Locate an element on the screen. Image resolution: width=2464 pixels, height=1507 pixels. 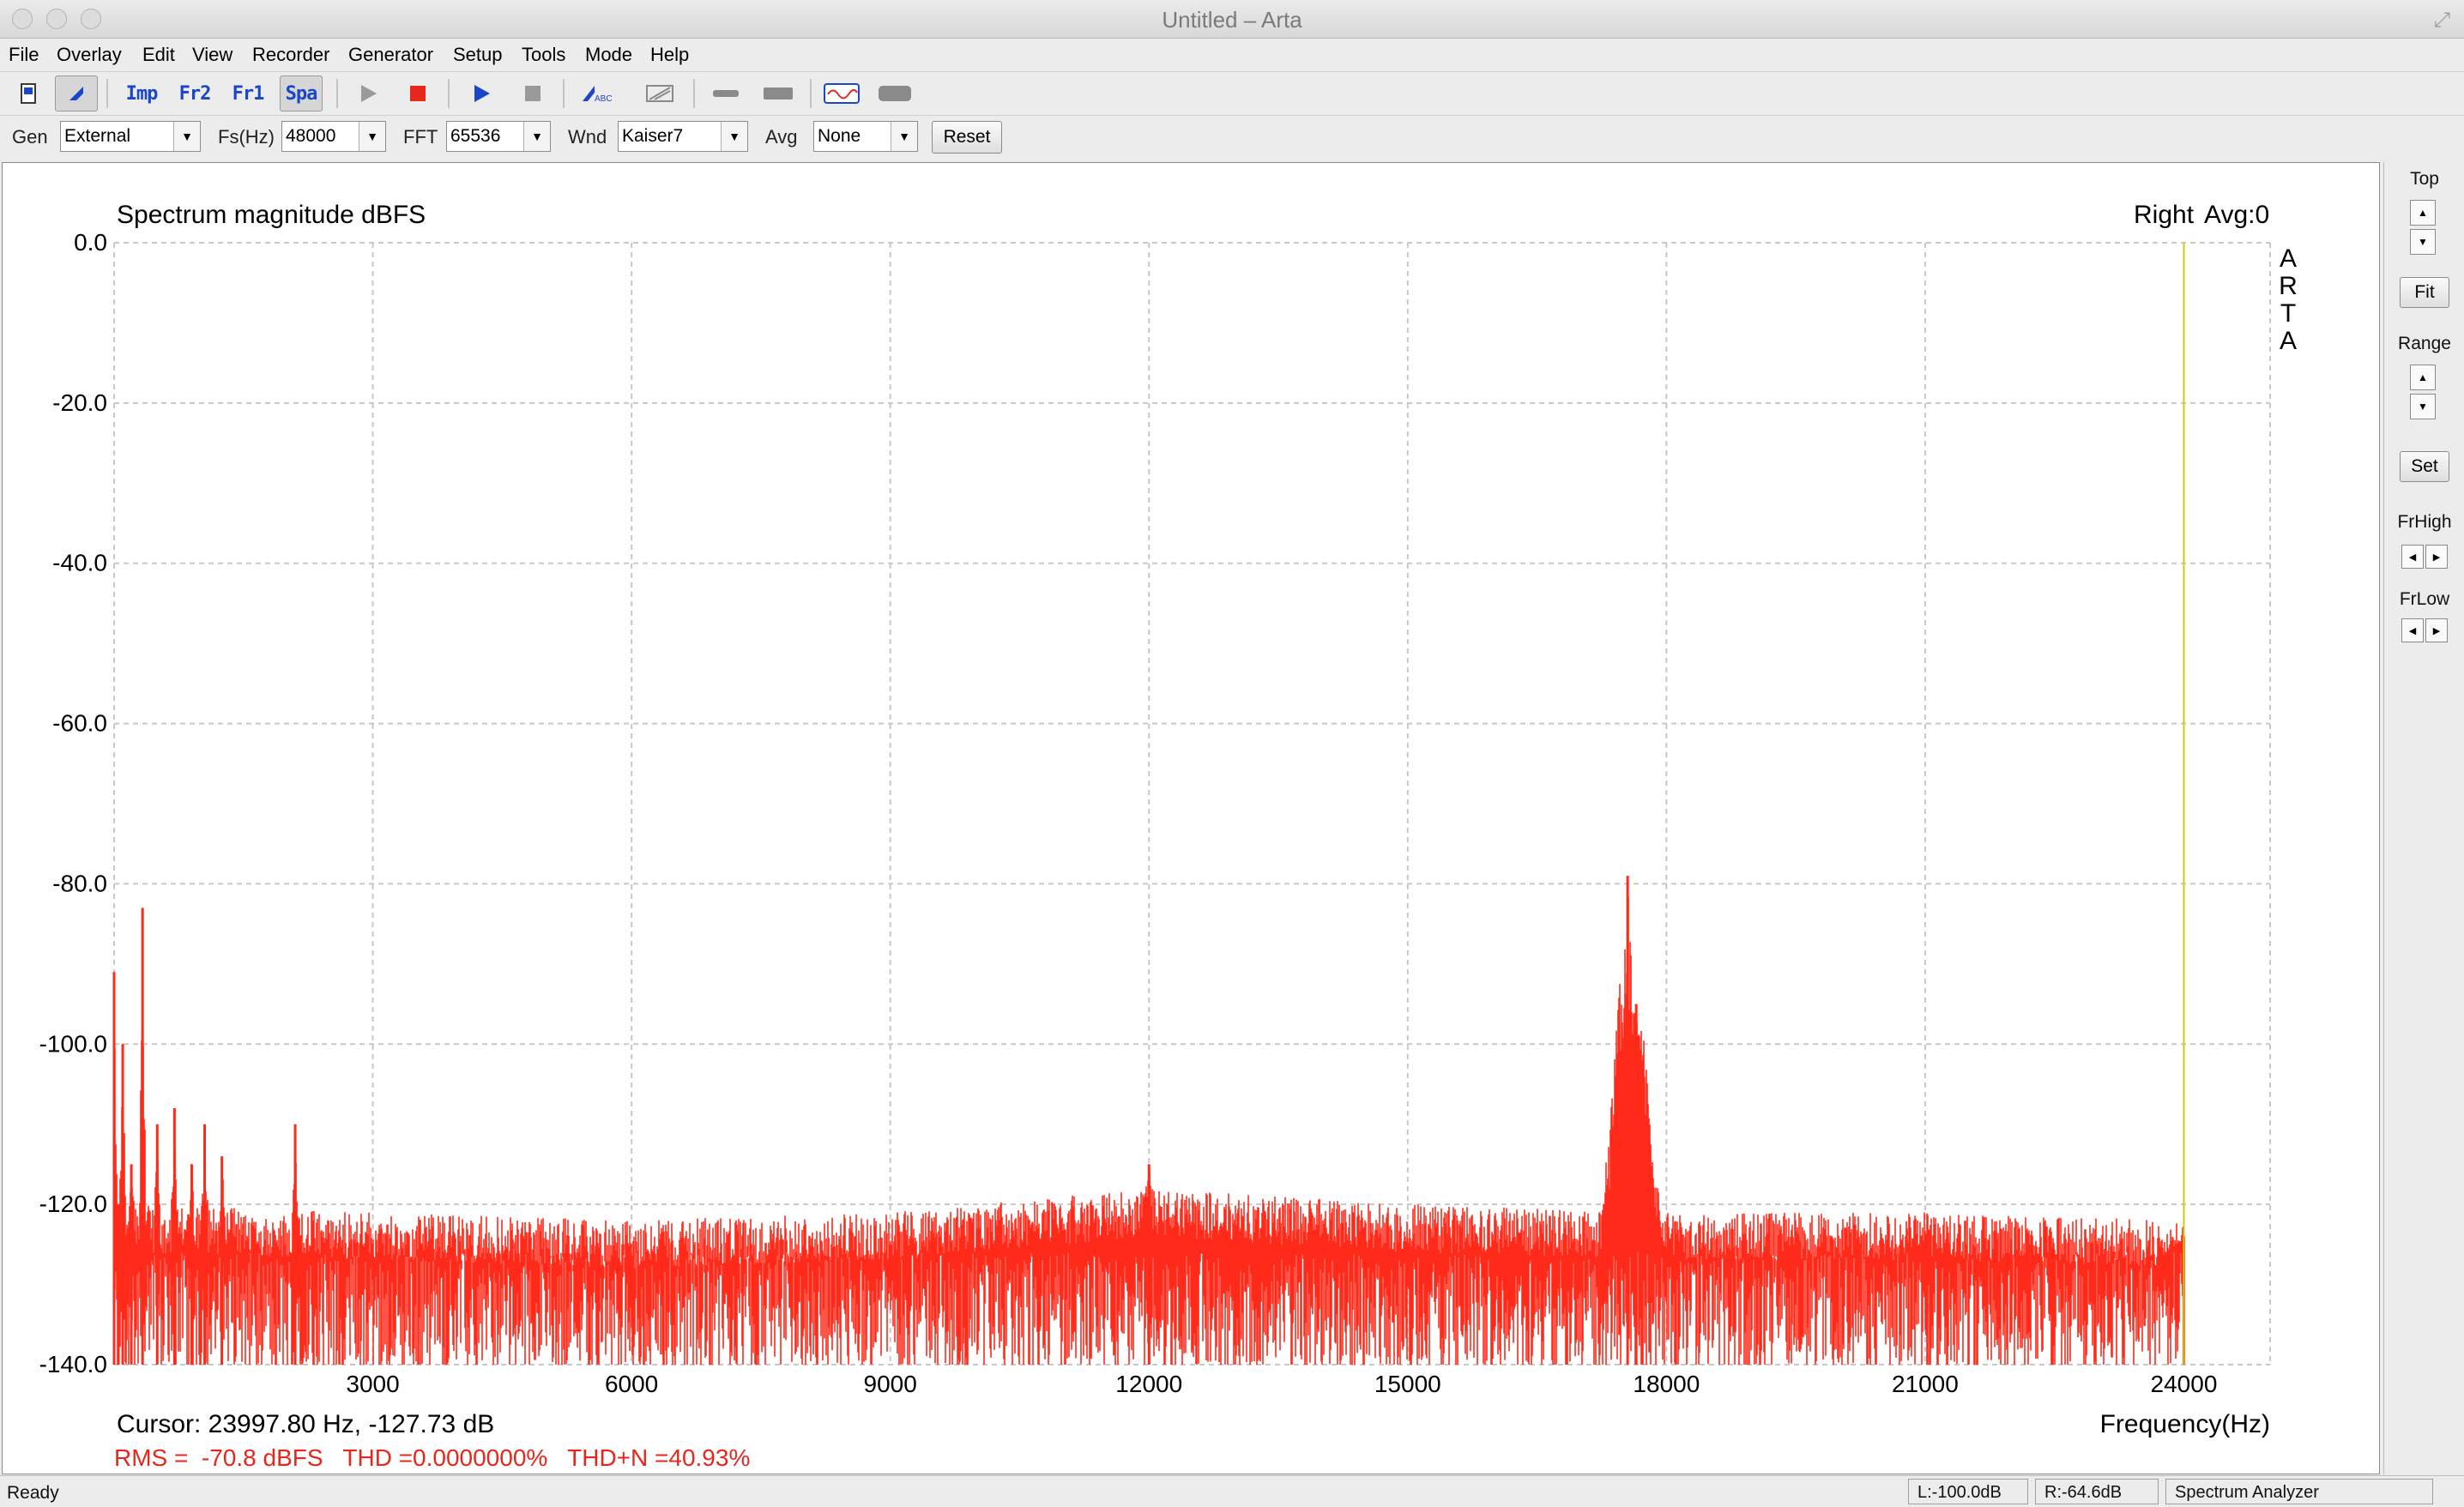
probe-icon is located at coordinates (726, 93).